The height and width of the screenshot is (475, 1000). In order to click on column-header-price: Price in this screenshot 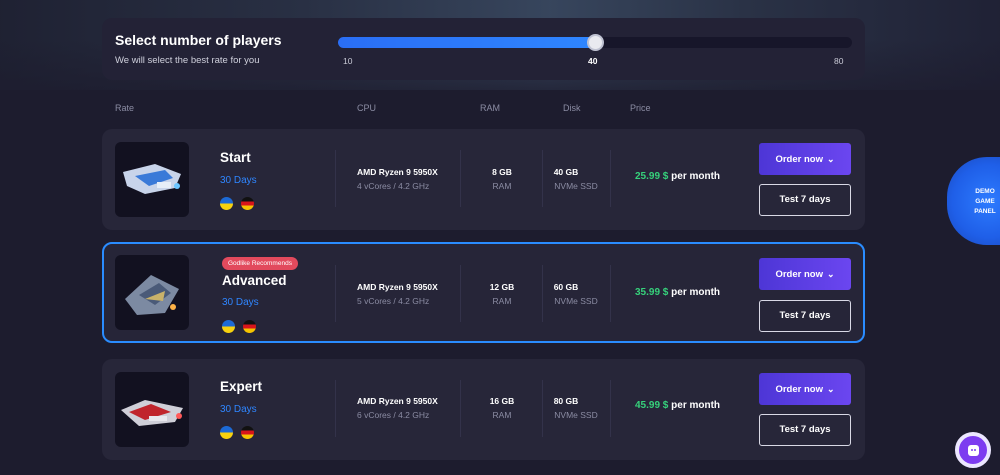, I will do `click(640, 108)`.